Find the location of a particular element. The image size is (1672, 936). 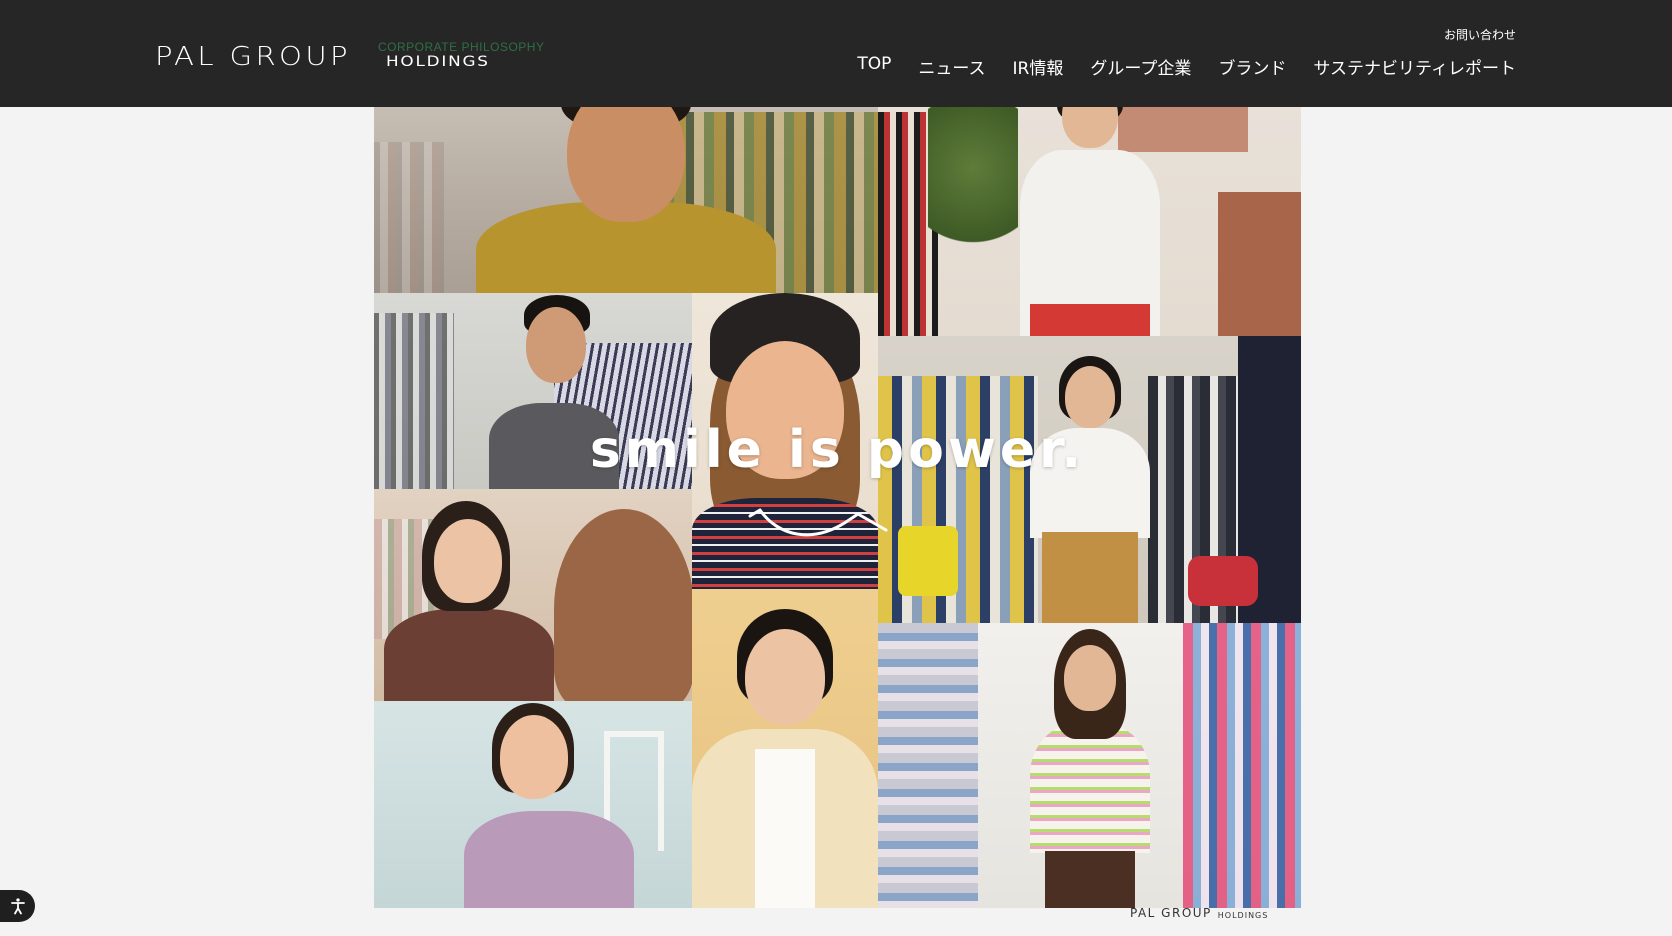

accessibility-button is located at coordinates (17, 906).